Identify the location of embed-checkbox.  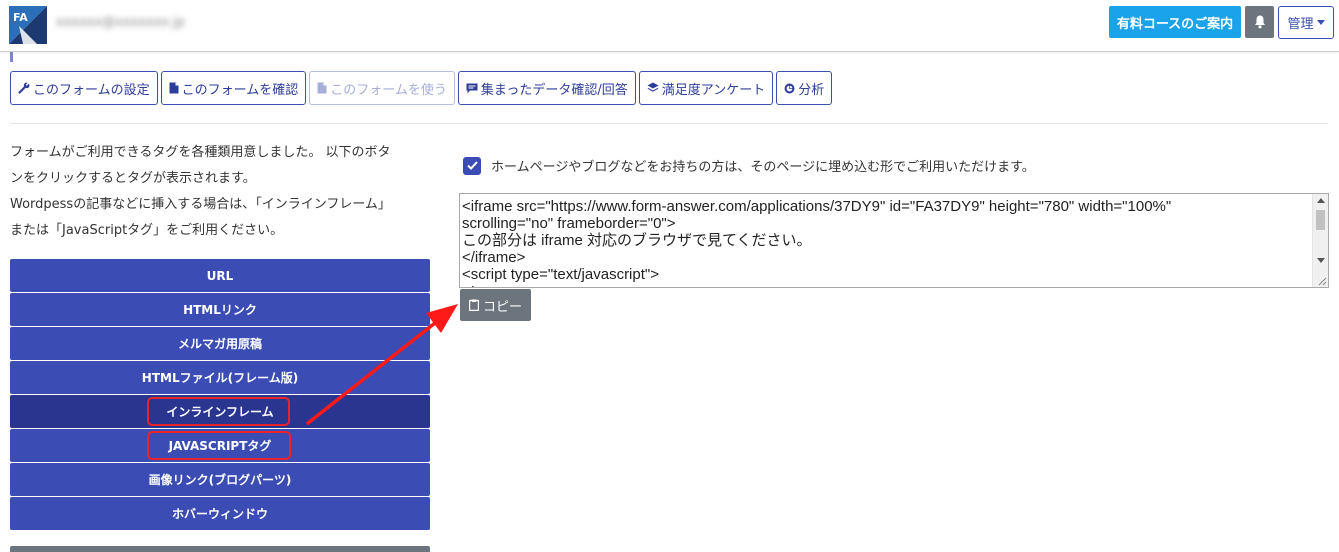
(472, 165).